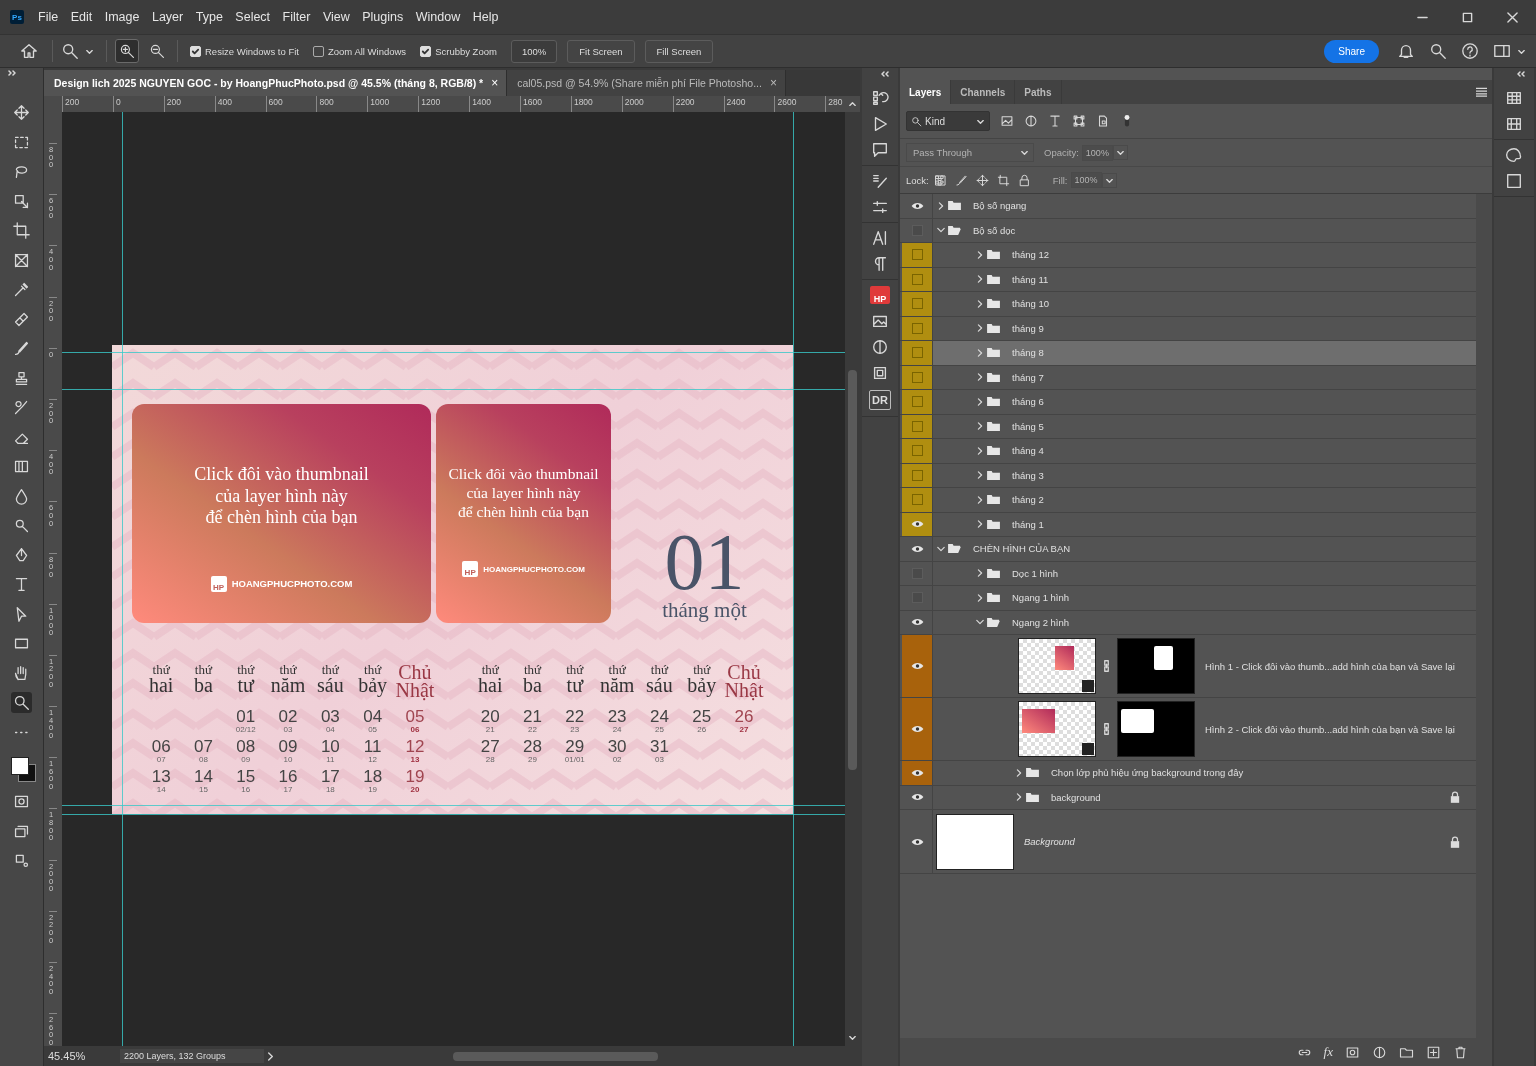 Image resolution: width=1536 pixels, height=1066 pixels. Describe the element at coordinates (1514, 98) in the screenshot. I see `table-icon` at that location.